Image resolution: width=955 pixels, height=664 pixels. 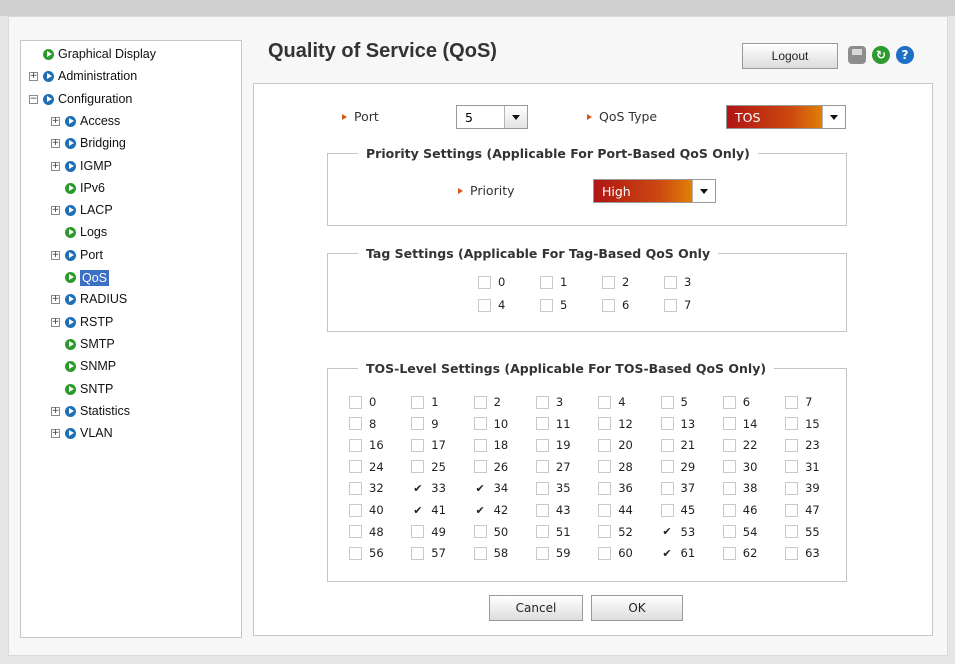 What do you see at coordinates (677, 445) in the screenshot?
I see `tos-level-checkbox: 21` at bounding box center [677, 445].